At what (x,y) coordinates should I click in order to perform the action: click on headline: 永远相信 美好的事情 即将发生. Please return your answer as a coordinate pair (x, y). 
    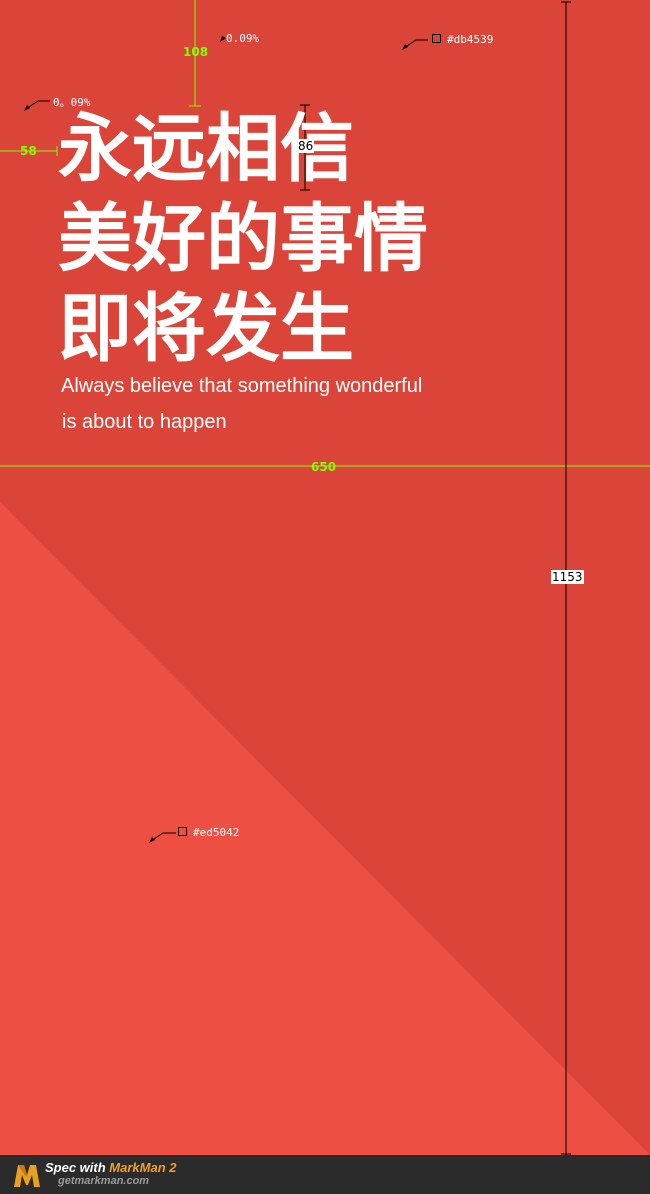
    Looking at the image, I should click on (243, 239).